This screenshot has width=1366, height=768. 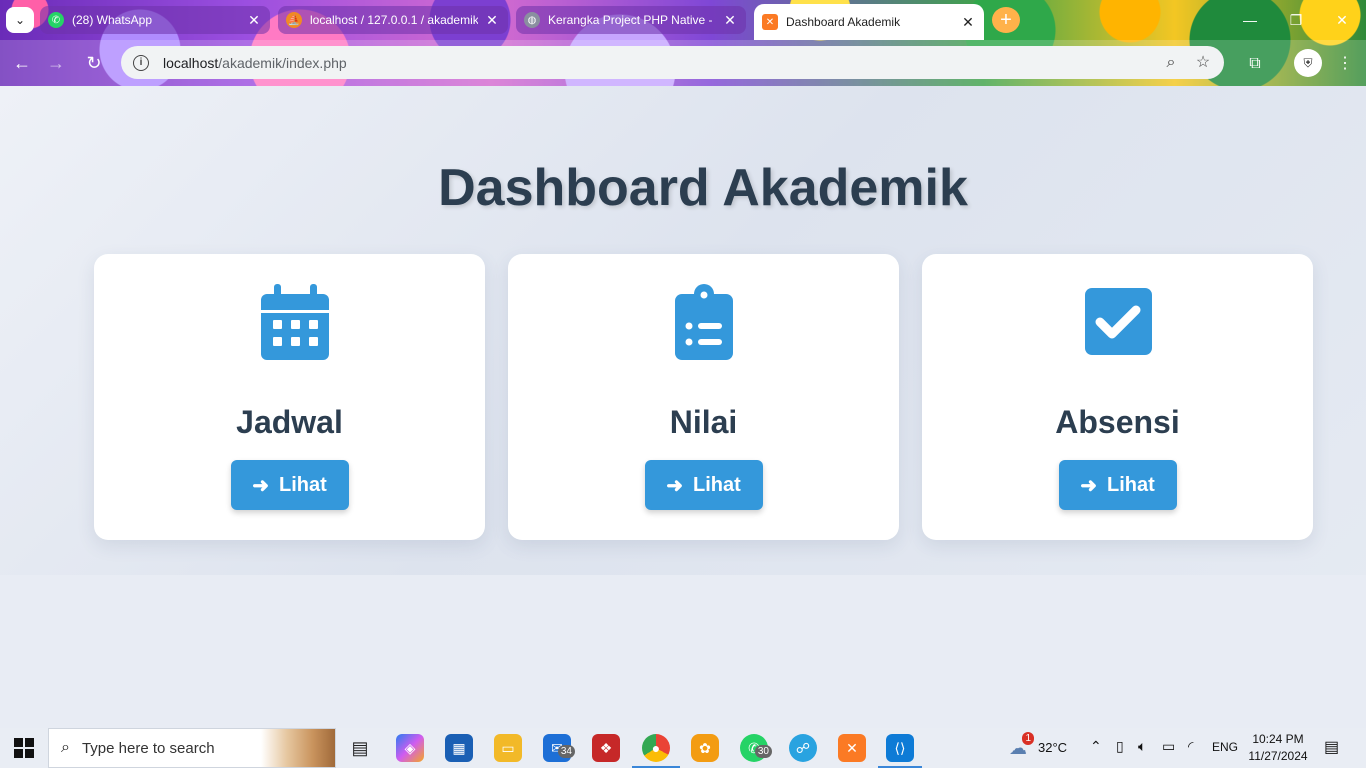 What do you see at coordinates (155, 20) in the screenshot?
I see `tab-whatsapp: ✆ (28) WhatsApp ✕` at bounding box center [155, 20].